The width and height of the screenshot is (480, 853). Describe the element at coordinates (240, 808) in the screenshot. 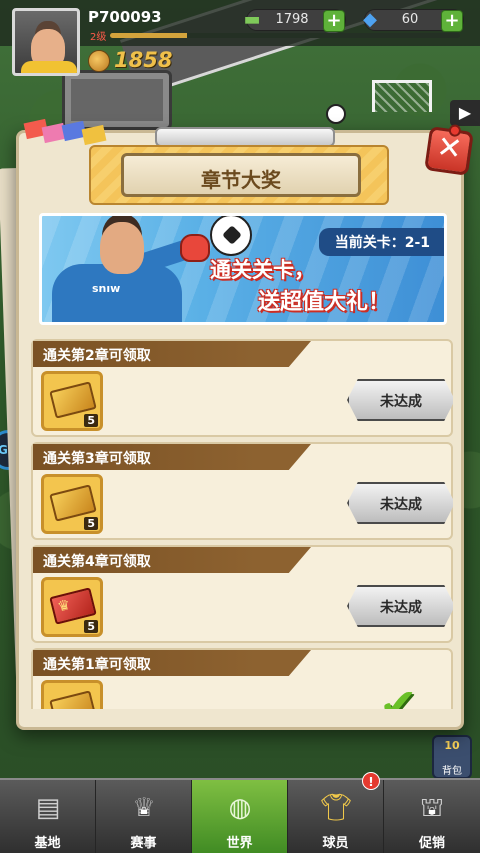

I see `globe-icon: ◍` at that location.